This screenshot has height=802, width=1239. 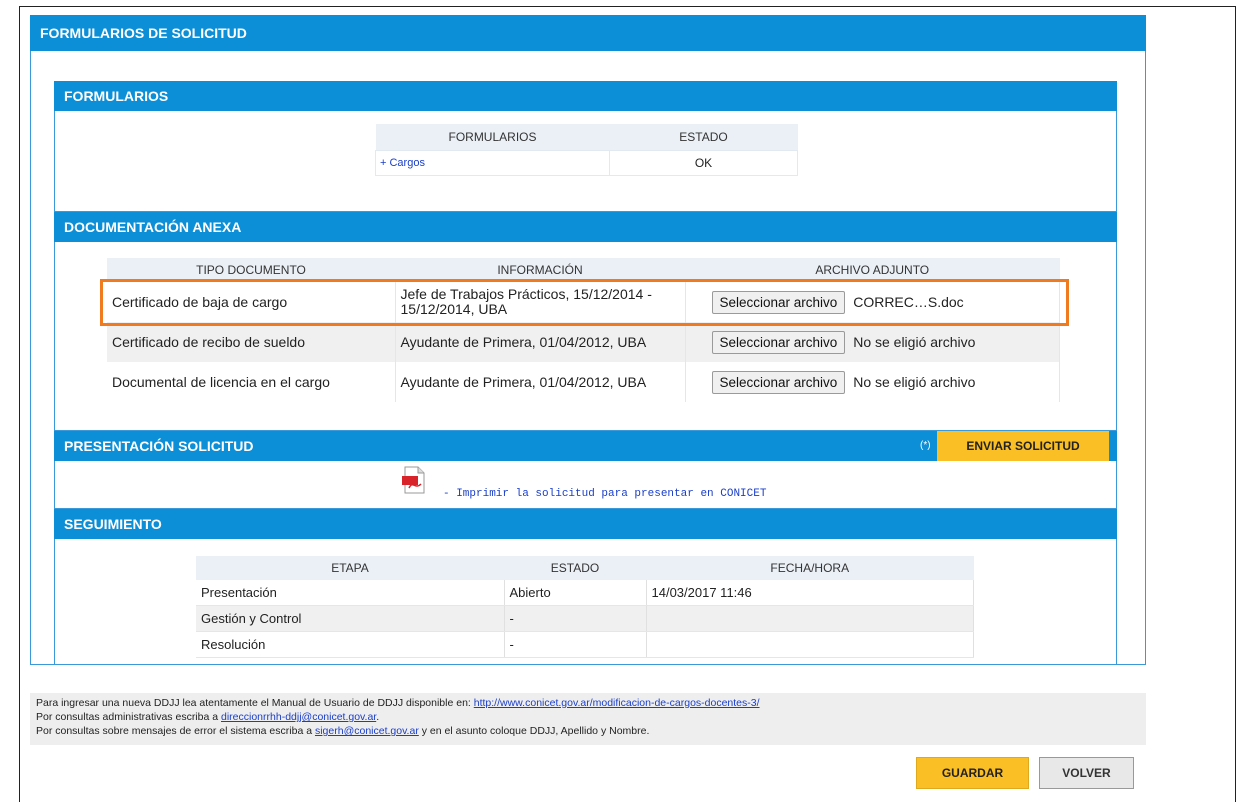 I want to click on etapa: Gestión y Control, so click(x=350, y=618).